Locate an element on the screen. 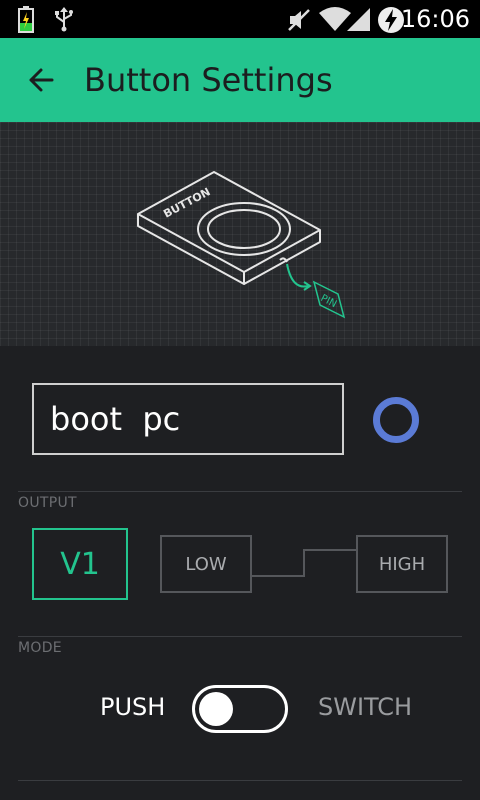  toggle-knob is located at coordinates (216, 709).